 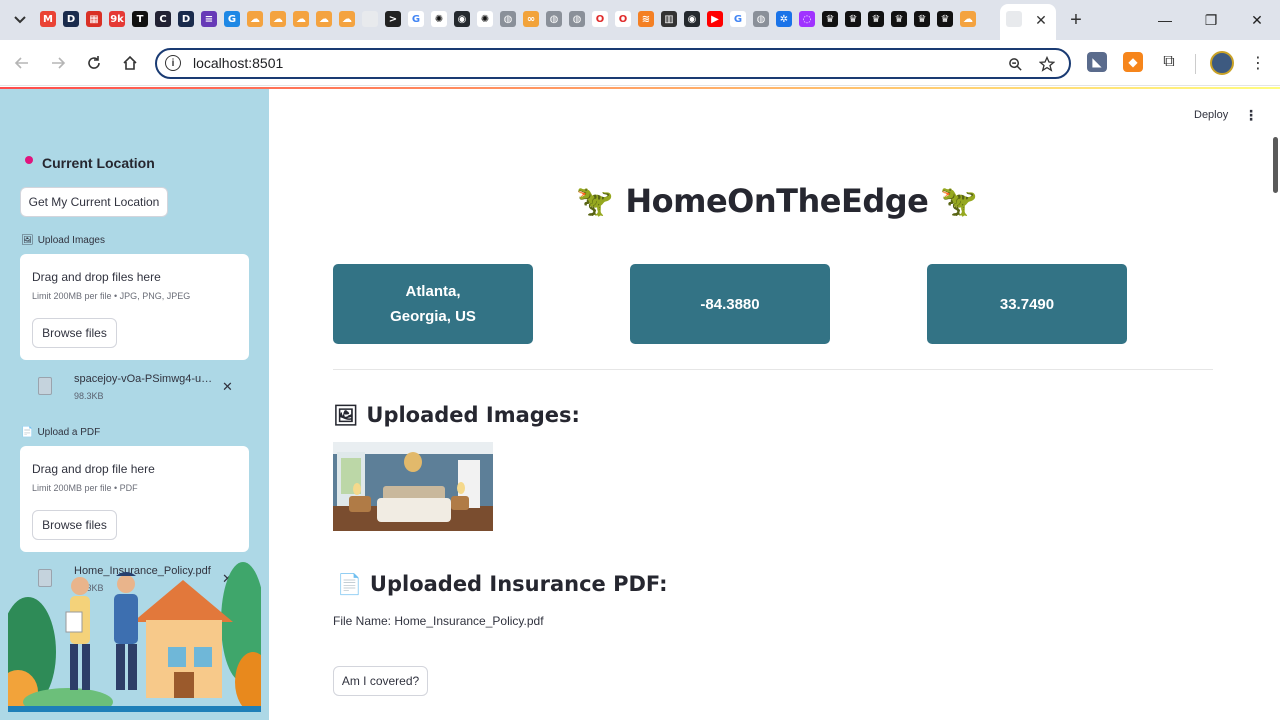 What do you see at coordinates (773, 369) in the screenshot?
I see `divider` at bounding box center [773, 369].